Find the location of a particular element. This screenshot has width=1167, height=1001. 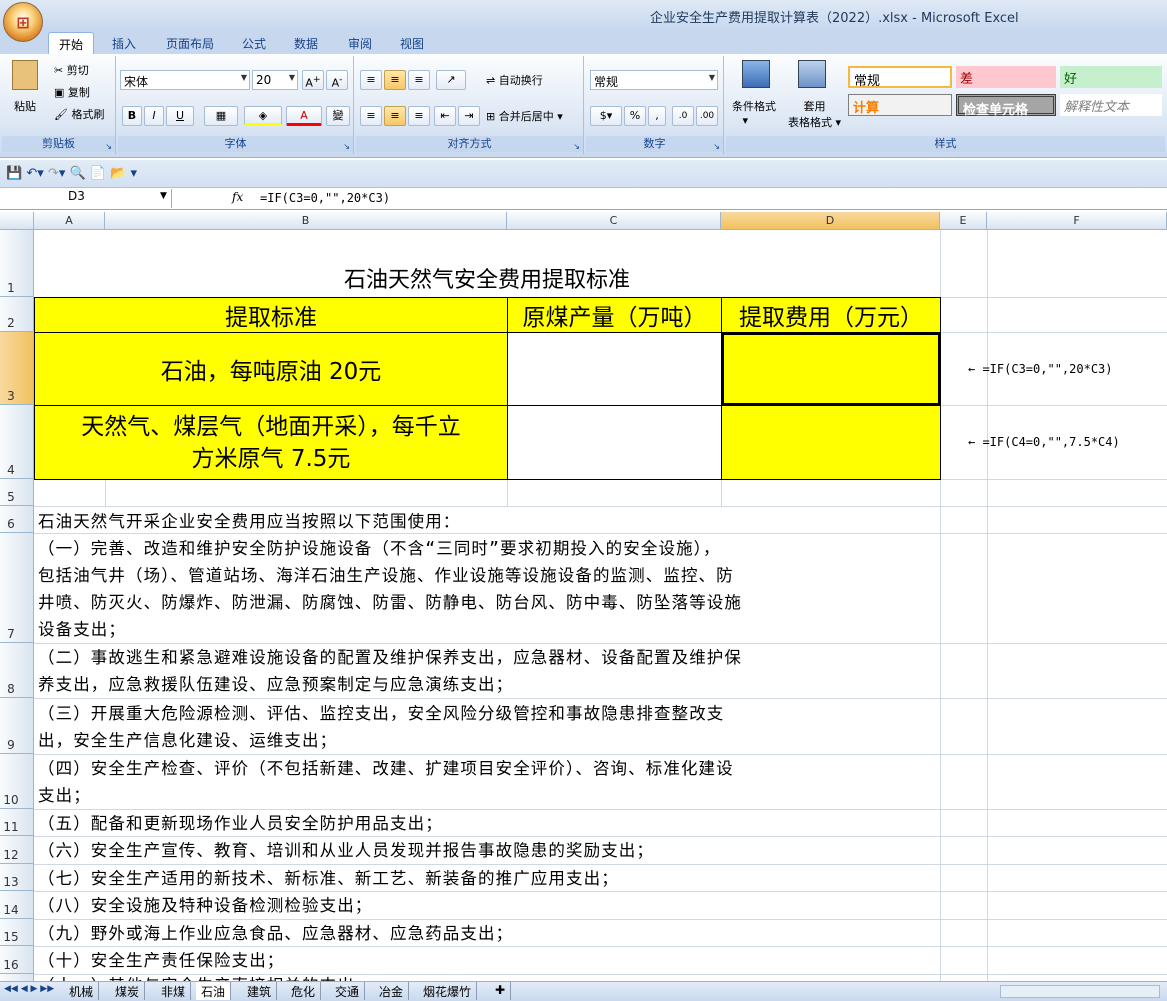

open-icon: 📂 is located at coordinates (118, 173).